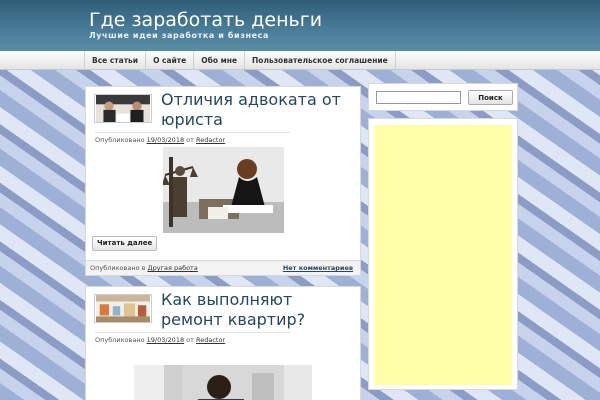 The image size is (600, 400). I want to click on post-title: Отличия адвоката от юриста, so click(259, 110).